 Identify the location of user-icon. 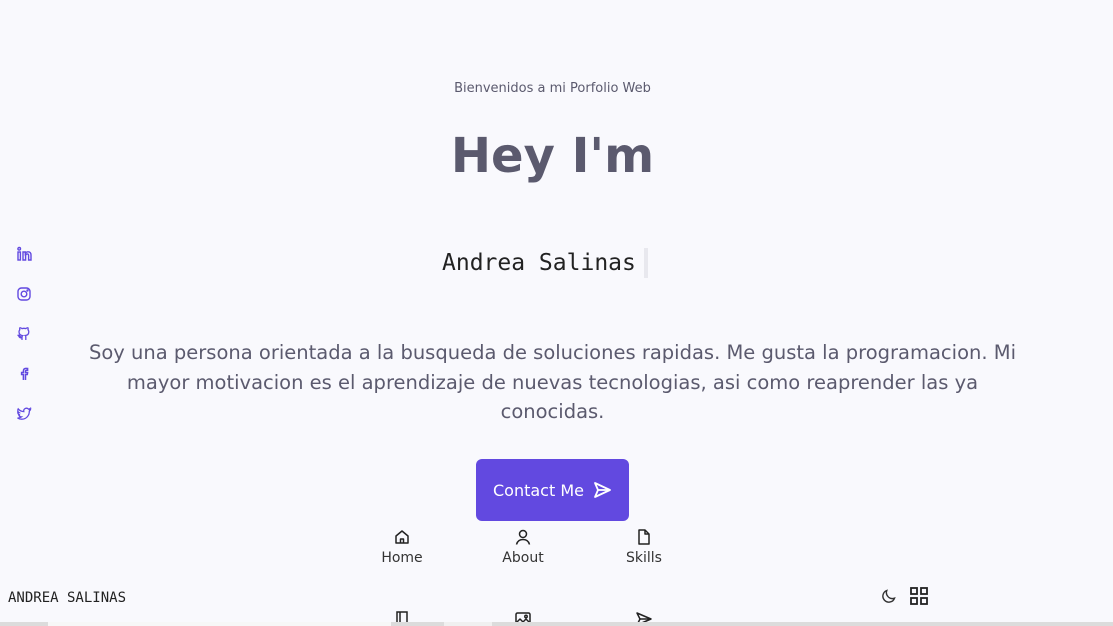
(523, 537).